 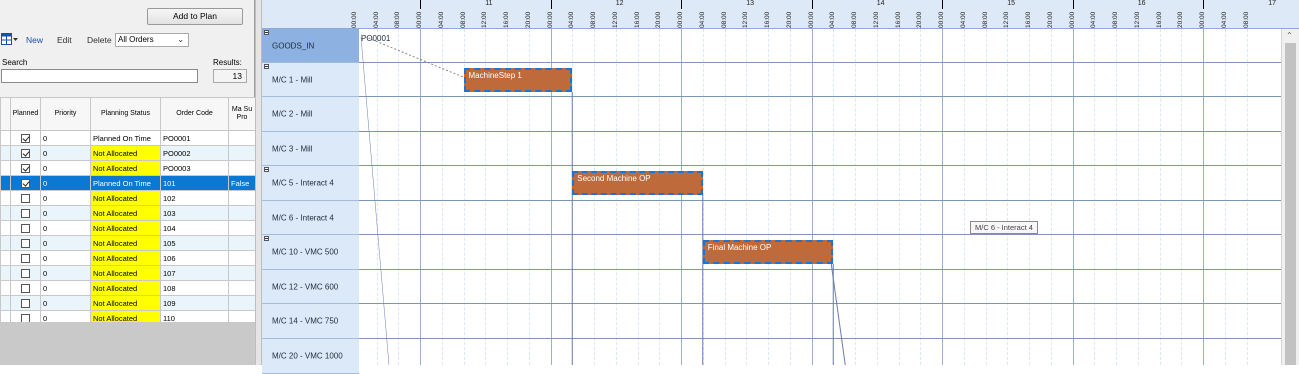 I want to click on table-row: 0 Not Allocated 102, so click(x=128, y=198).